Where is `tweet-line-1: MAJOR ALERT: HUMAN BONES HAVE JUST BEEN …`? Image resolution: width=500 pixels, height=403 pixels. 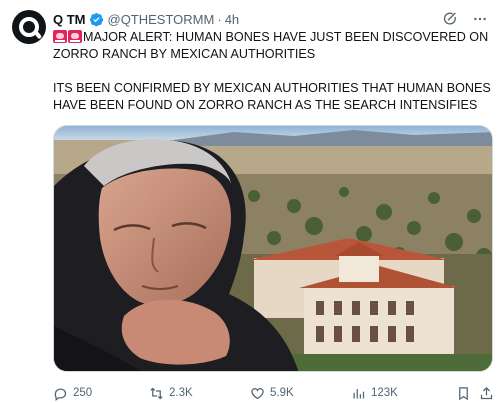
tweet-line-1: MAJOR ALERT: HUMAN BONES HAVE JUST BEEN … is located at coordinates (273, 37).